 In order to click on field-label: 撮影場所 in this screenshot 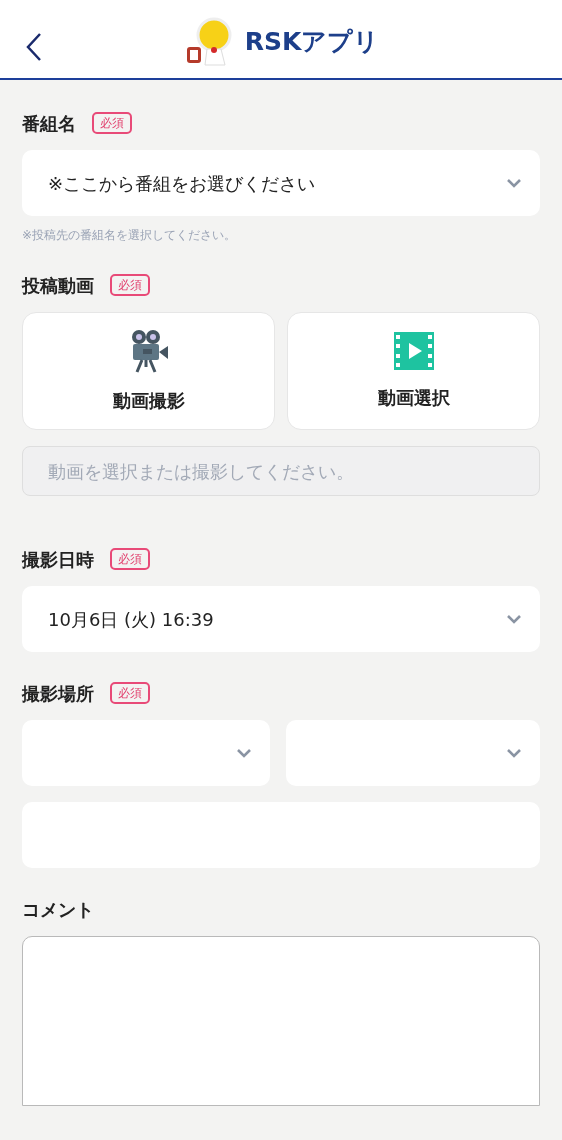, I will do `click(58, 693)`.